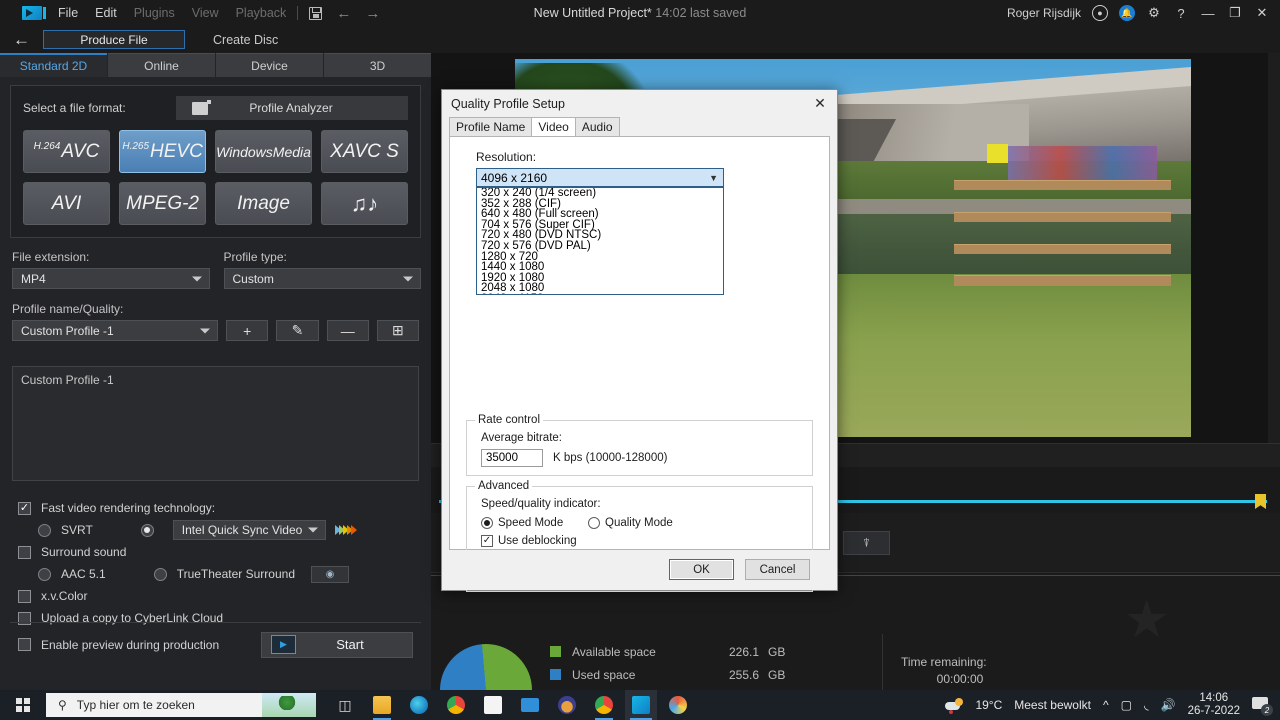 The image size is (1280, 720). What do you see at coordinates (24, 596) in the screenshot?
I see `xvcolor-checkbox` at bounding box center [24, 596].